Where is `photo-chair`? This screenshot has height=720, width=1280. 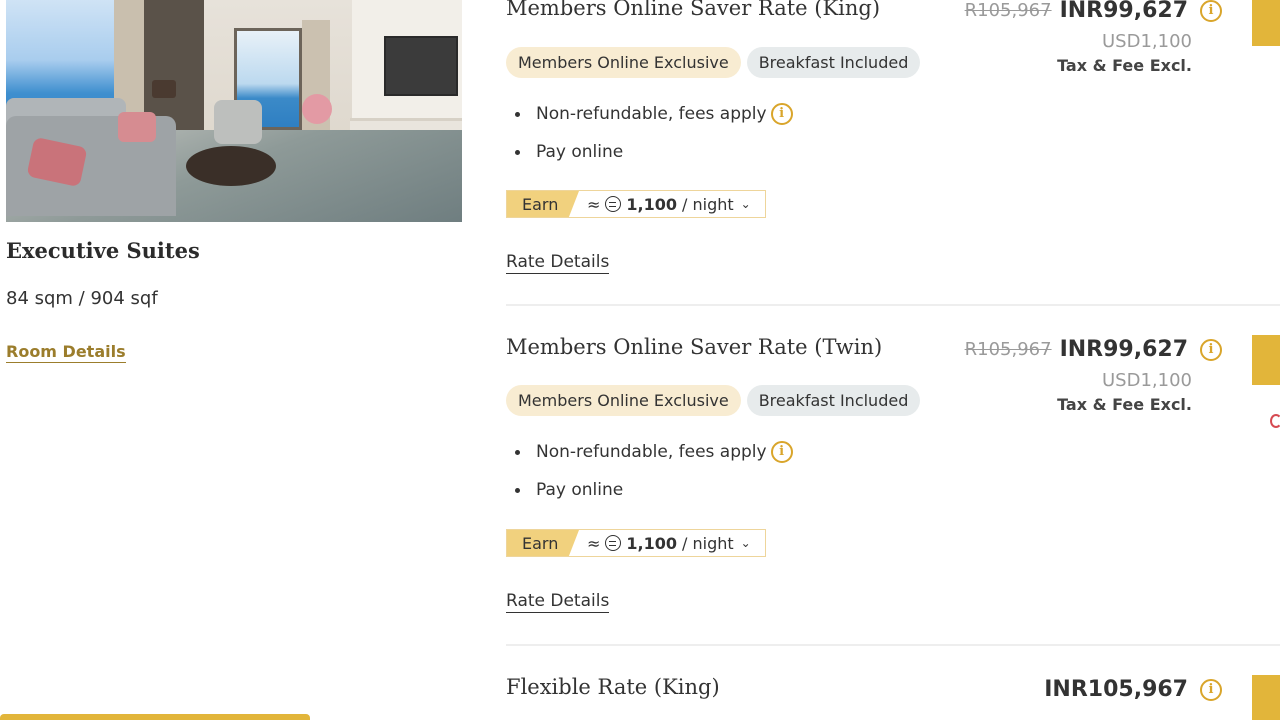
photo-chair is located at coordinates (238, 122).